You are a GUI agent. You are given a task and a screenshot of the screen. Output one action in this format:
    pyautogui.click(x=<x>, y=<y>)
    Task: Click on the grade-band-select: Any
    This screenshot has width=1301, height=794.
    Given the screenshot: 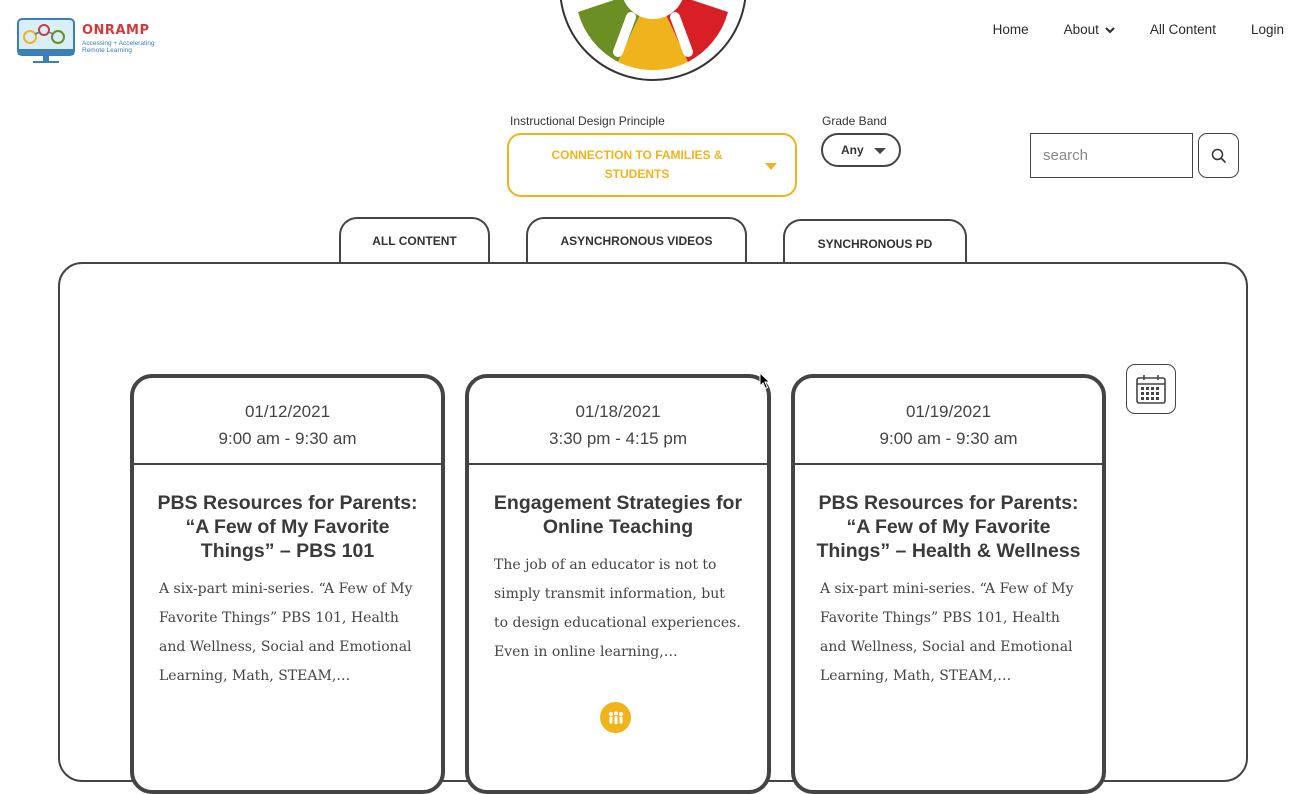 What is the action you would take?
    pyautogui.click(x=861, y=150)
    